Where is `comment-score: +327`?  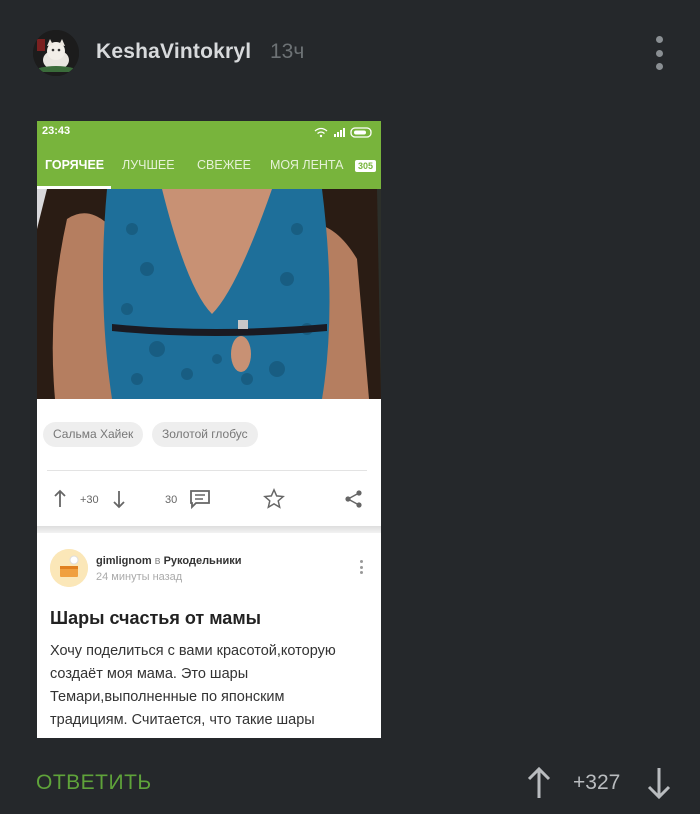
comment-score: +327 is located at coordinates (597, 782).